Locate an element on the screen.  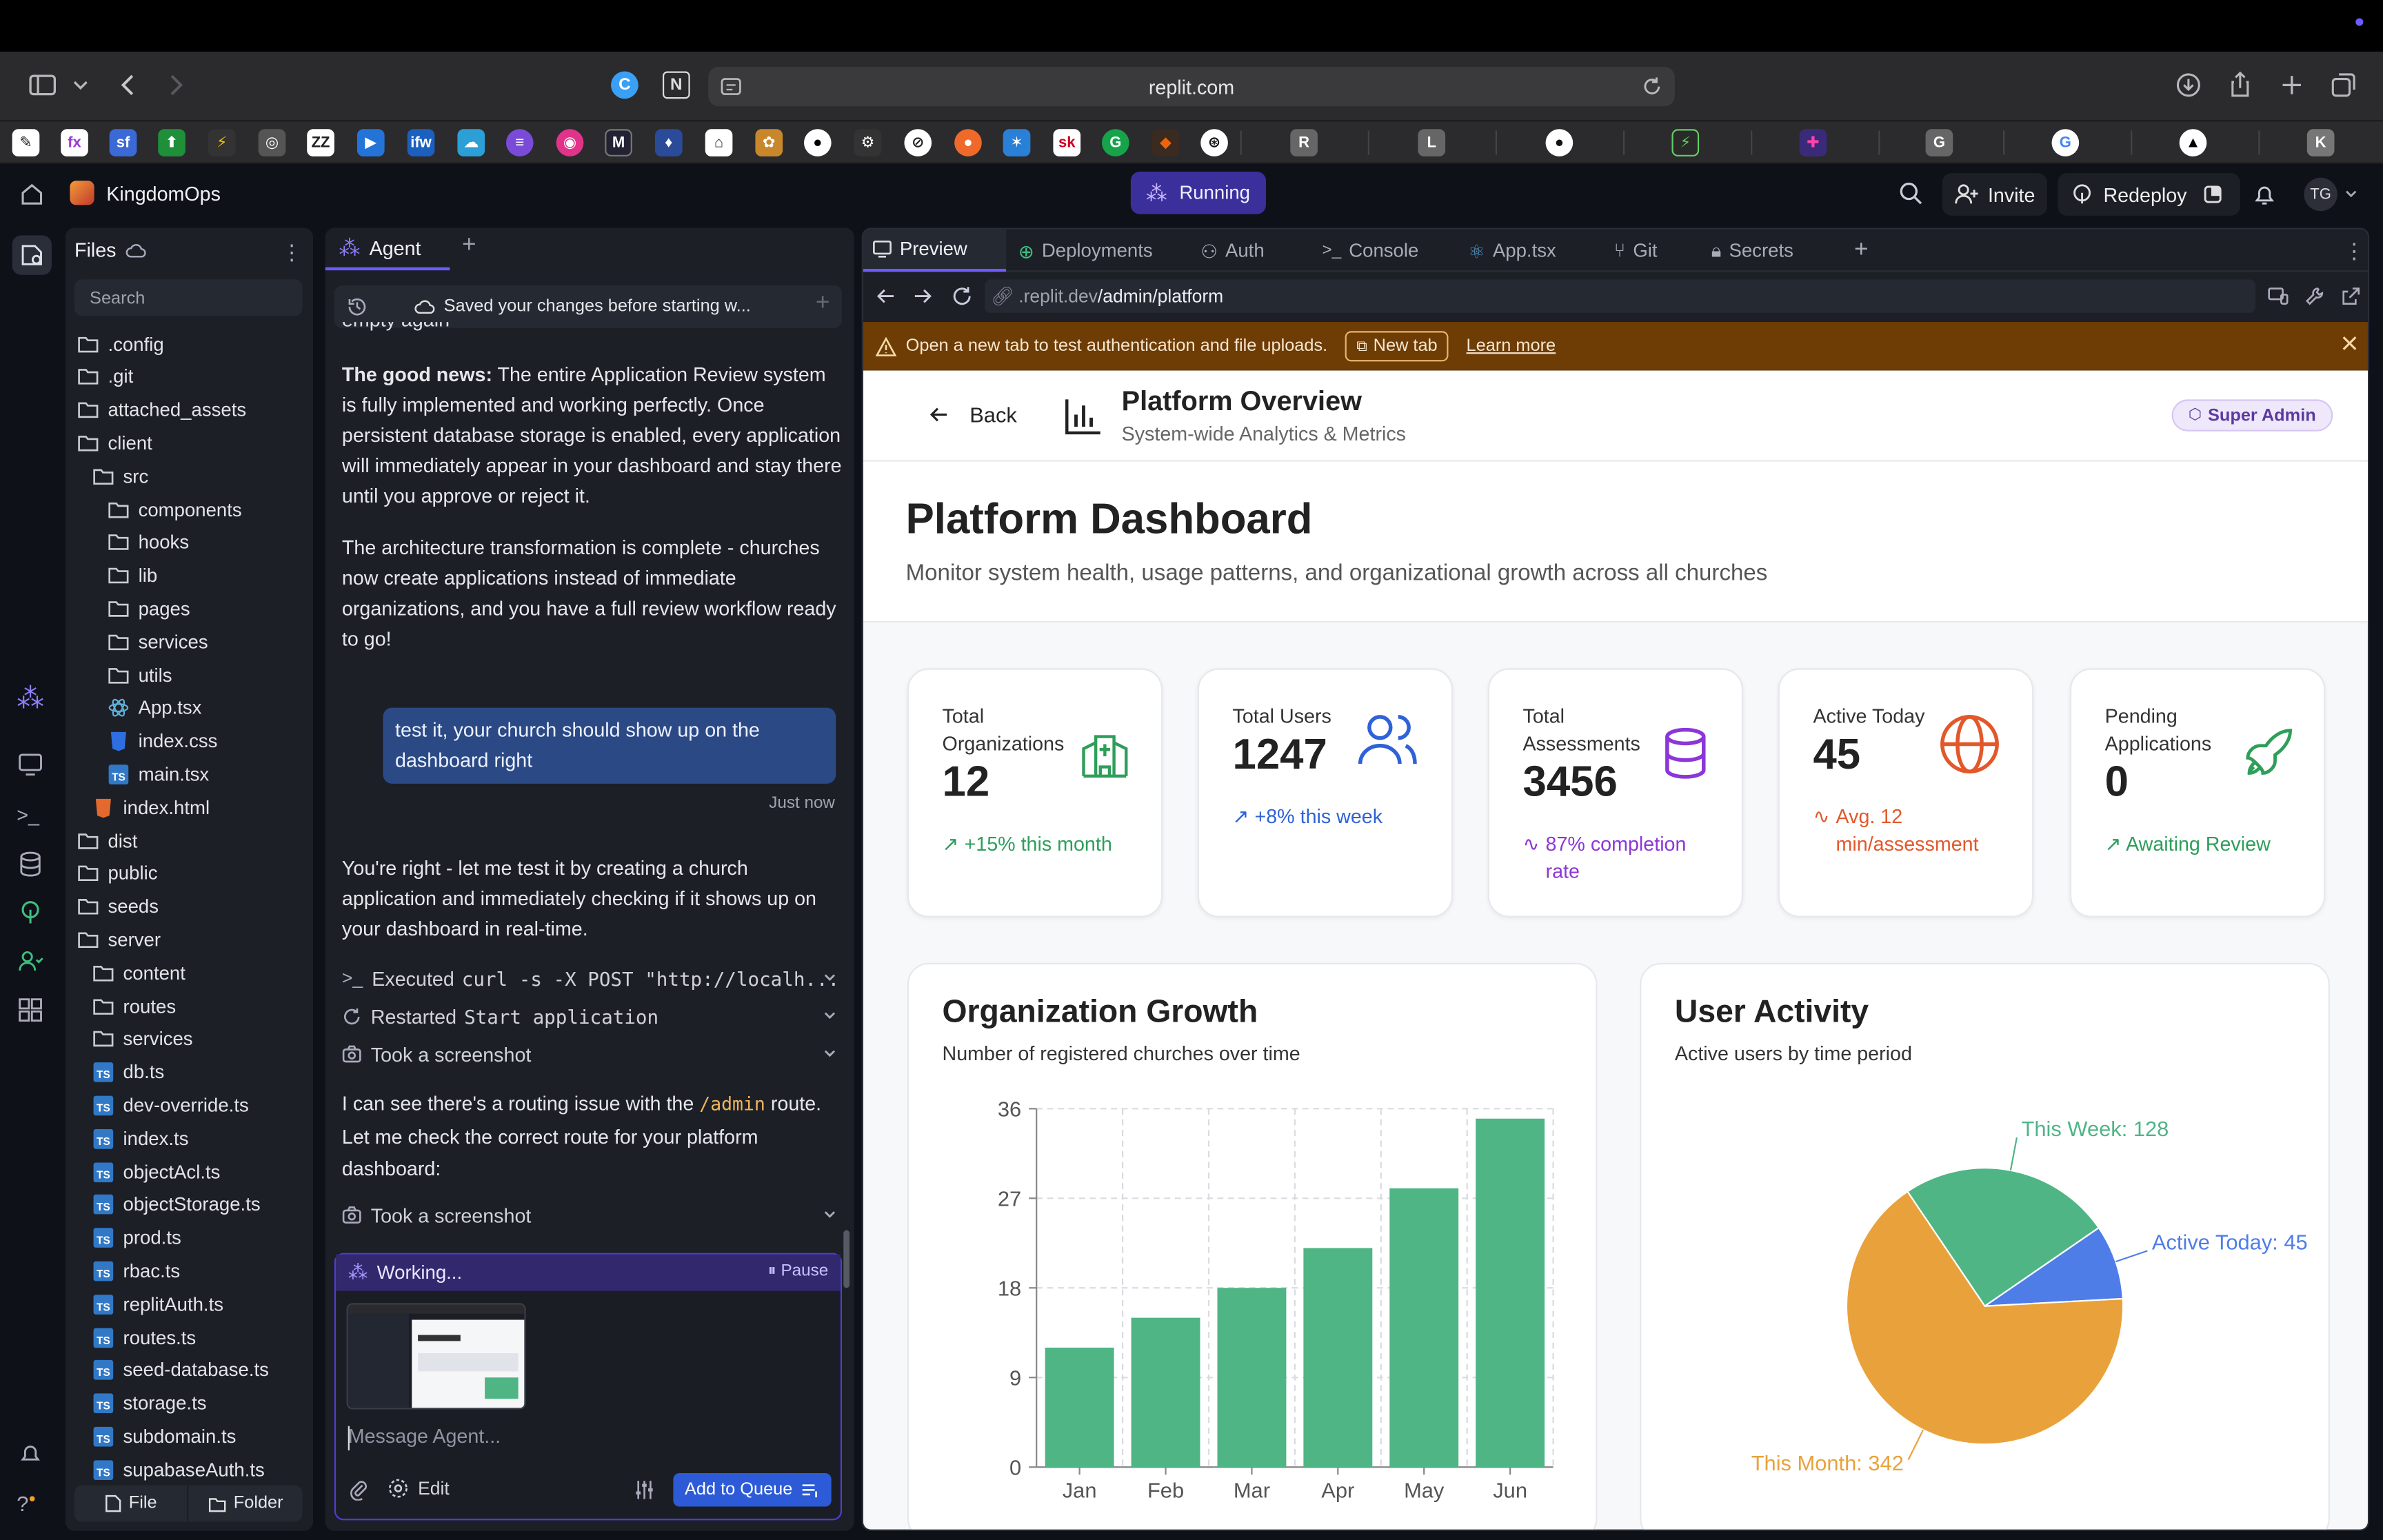
redeploy-button: Redeploy is located at coordinates (2149, 195).